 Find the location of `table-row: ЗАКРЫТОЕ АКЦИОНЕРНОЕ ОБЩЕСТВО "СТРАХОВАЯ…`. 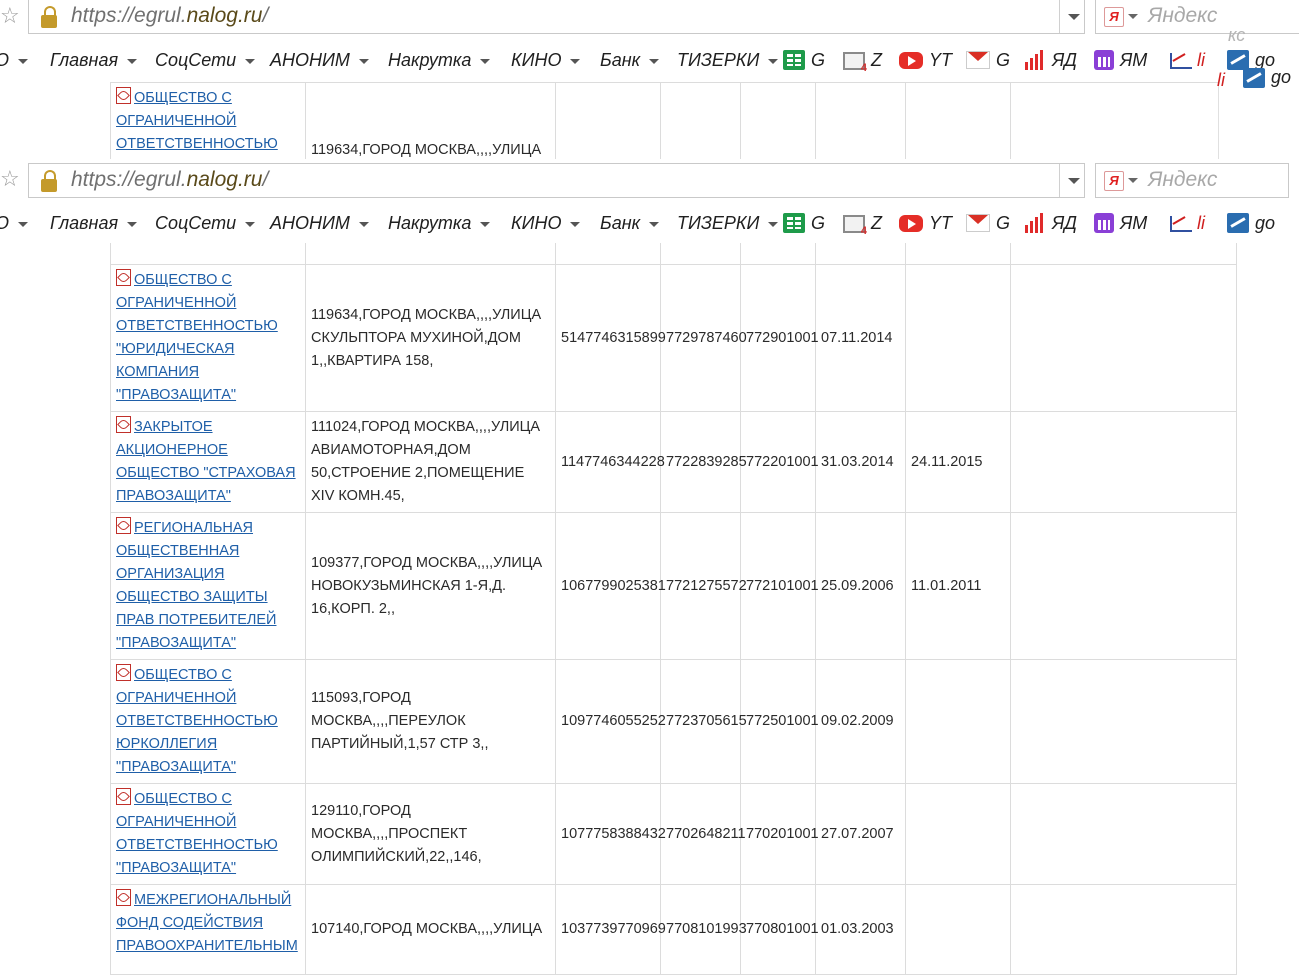

table-row: ЗАКРЫТОЕ АКЦИОНЕРНОЕ ОБЩЕСТВО "СТРАХОВАЯ… is located at coordinates (673, 462).